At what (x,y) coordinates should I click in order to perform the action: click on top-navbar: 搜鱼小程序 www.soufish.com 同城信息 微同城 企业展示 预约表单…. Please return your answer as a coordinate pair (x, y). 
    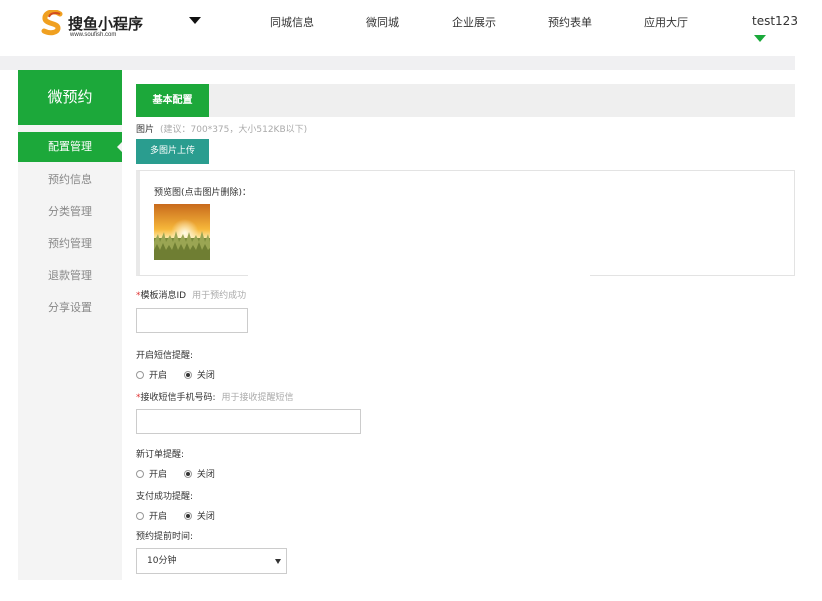
    Looking at the image, I should click on (399, 28).